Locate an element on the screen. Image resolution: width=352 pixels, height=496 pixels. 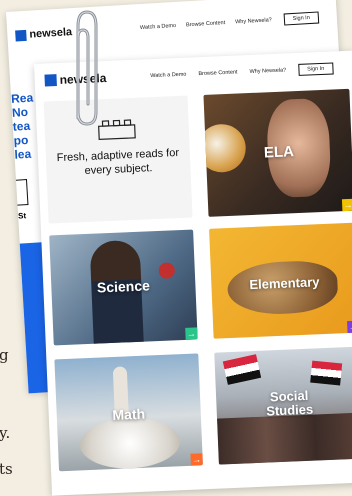
front-logo: newsela is located at coordinates (75, 79).